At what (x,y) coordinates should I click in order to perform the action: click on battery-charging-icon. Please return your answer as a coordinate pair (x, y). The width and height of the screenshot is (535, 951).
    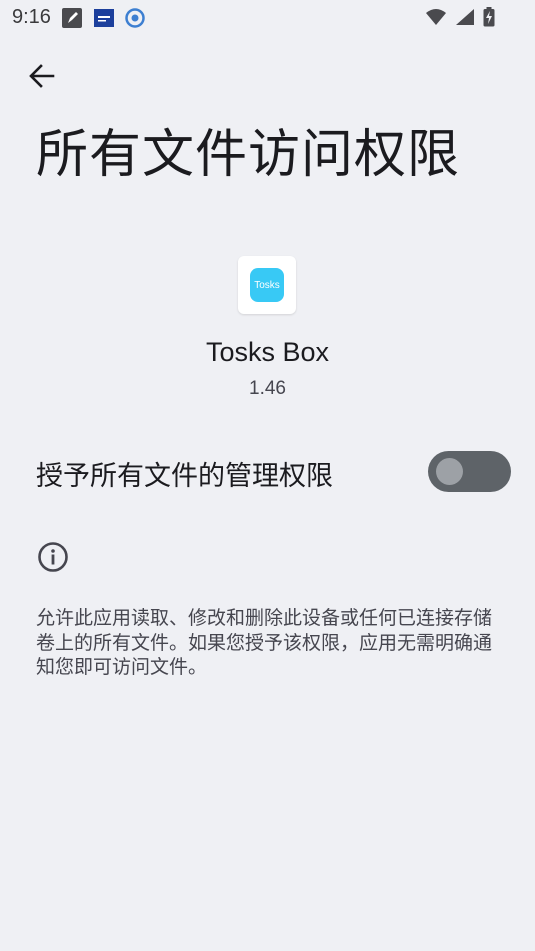
    Looking at the image, I should click on (489, 19).